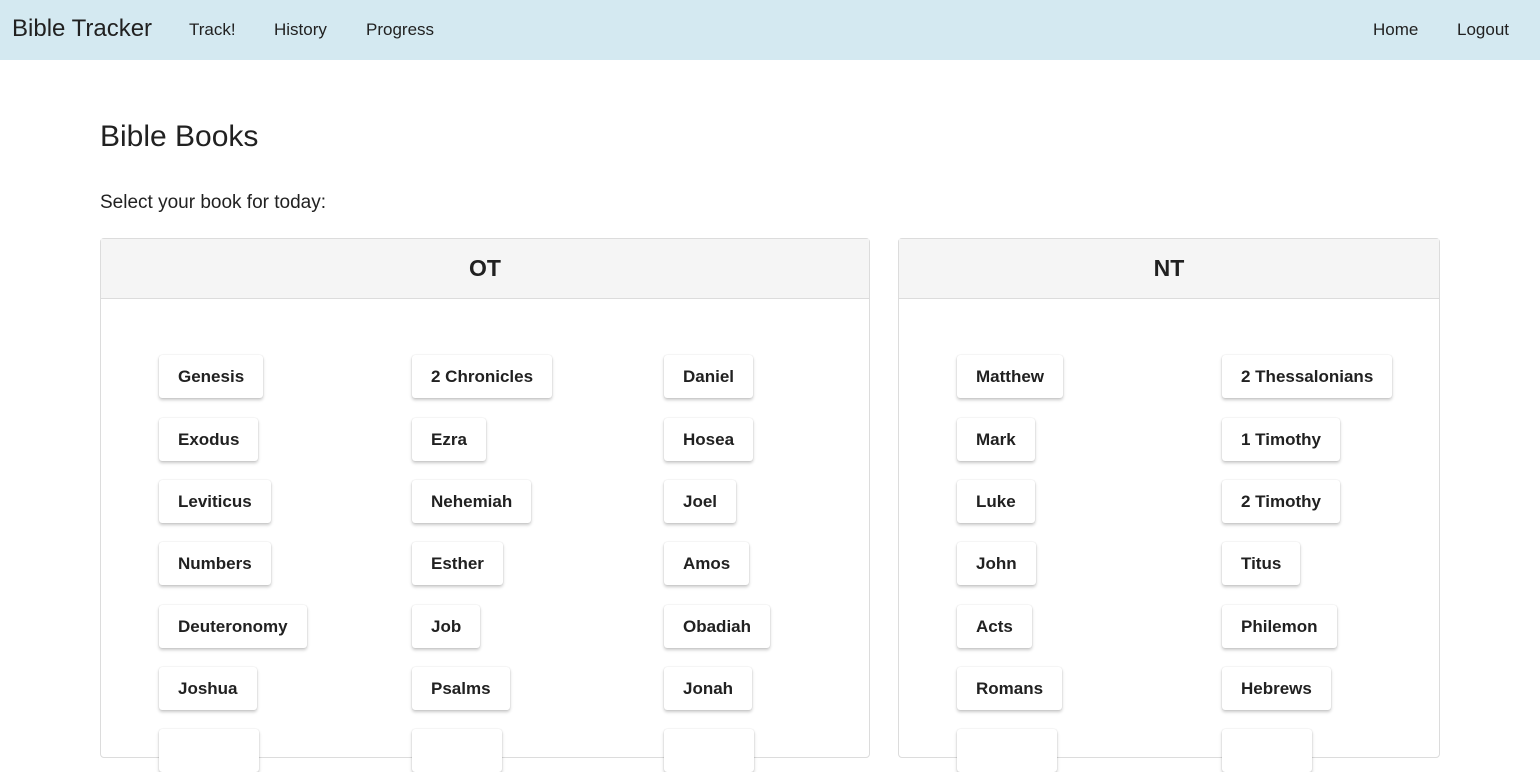  I want to click on nav-link-track: Track!, so click(212, 30).